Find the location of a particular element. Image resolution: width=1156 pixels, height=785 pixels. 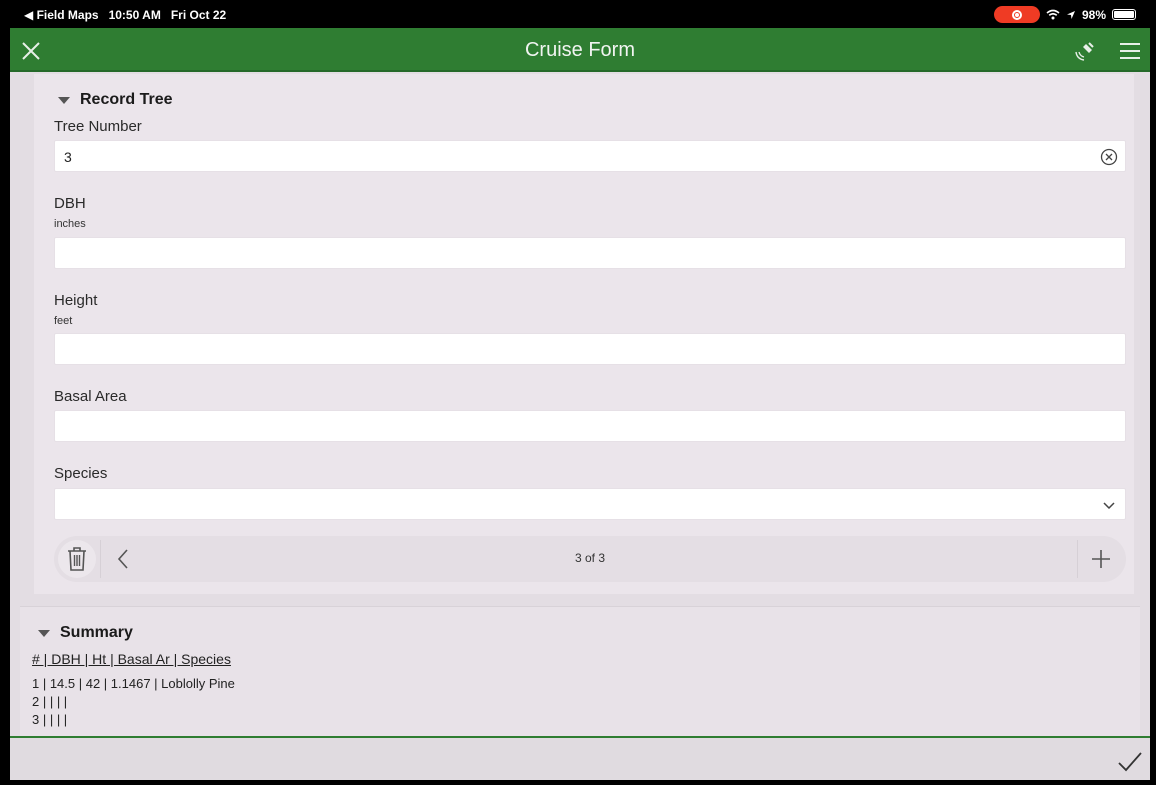

page-title: Cruise Form is located at coordinates (579, 50).